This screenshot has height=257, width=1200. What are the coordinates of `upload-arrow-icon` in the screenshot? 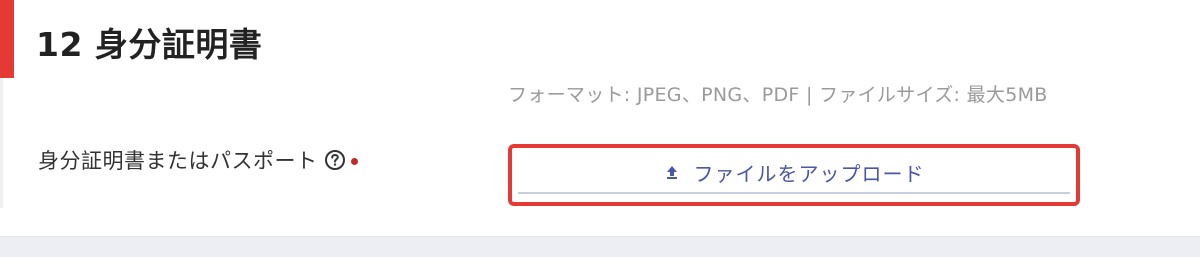 It's located at (671, 172).